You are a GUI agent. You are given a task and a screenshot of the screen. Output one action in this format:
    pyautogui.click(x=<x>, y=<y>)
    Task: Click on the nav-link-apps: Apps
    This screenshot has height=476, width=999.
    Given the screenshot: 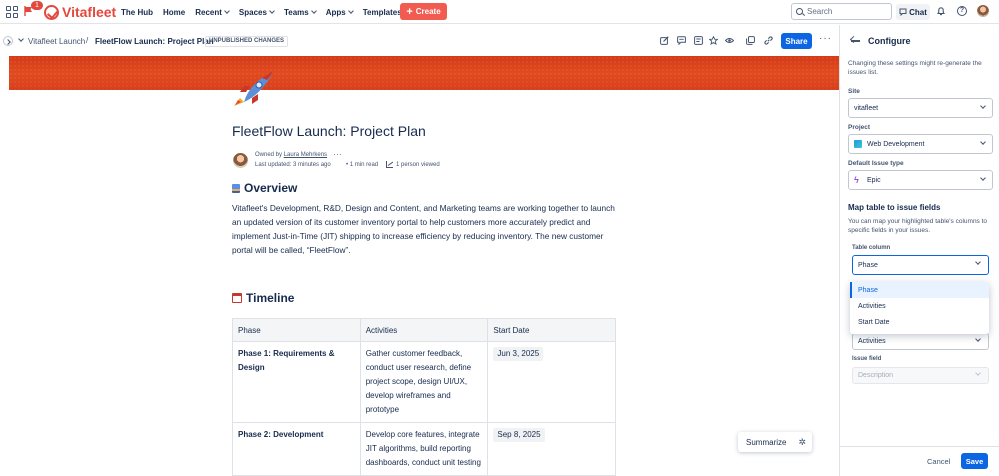 What is the action you would take?
    pyautogui.click(x=339, y=12)
    